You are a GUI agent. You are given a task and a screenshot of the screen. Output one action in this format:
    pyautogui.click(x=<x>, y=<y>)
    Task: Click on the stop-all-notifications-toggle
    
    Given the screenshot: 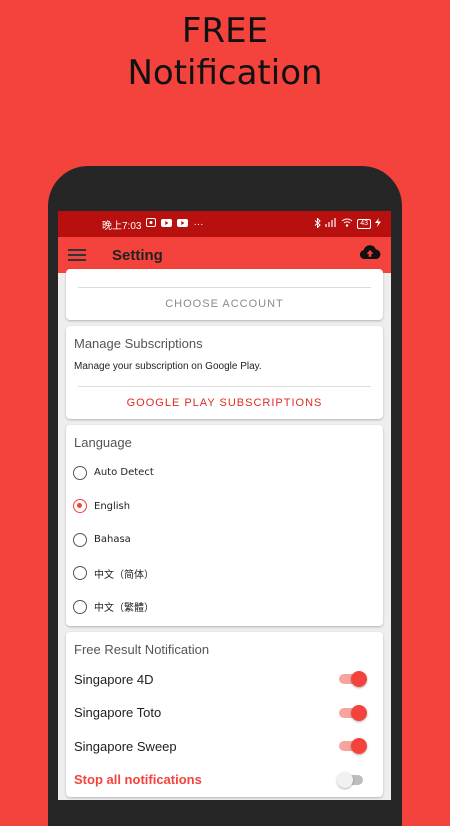 What is the action you would take?
    pyautogui.click(x=352, y=779)
    